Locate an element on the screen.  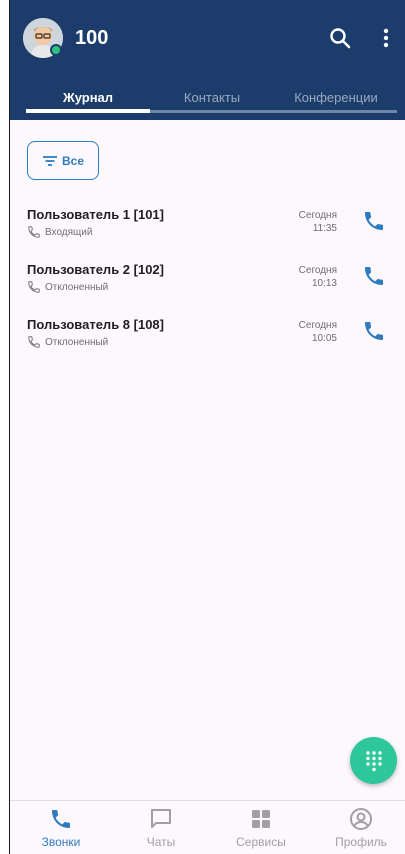
caller-name: Пользователь 1 [101] is located at coordinates (95, 214).